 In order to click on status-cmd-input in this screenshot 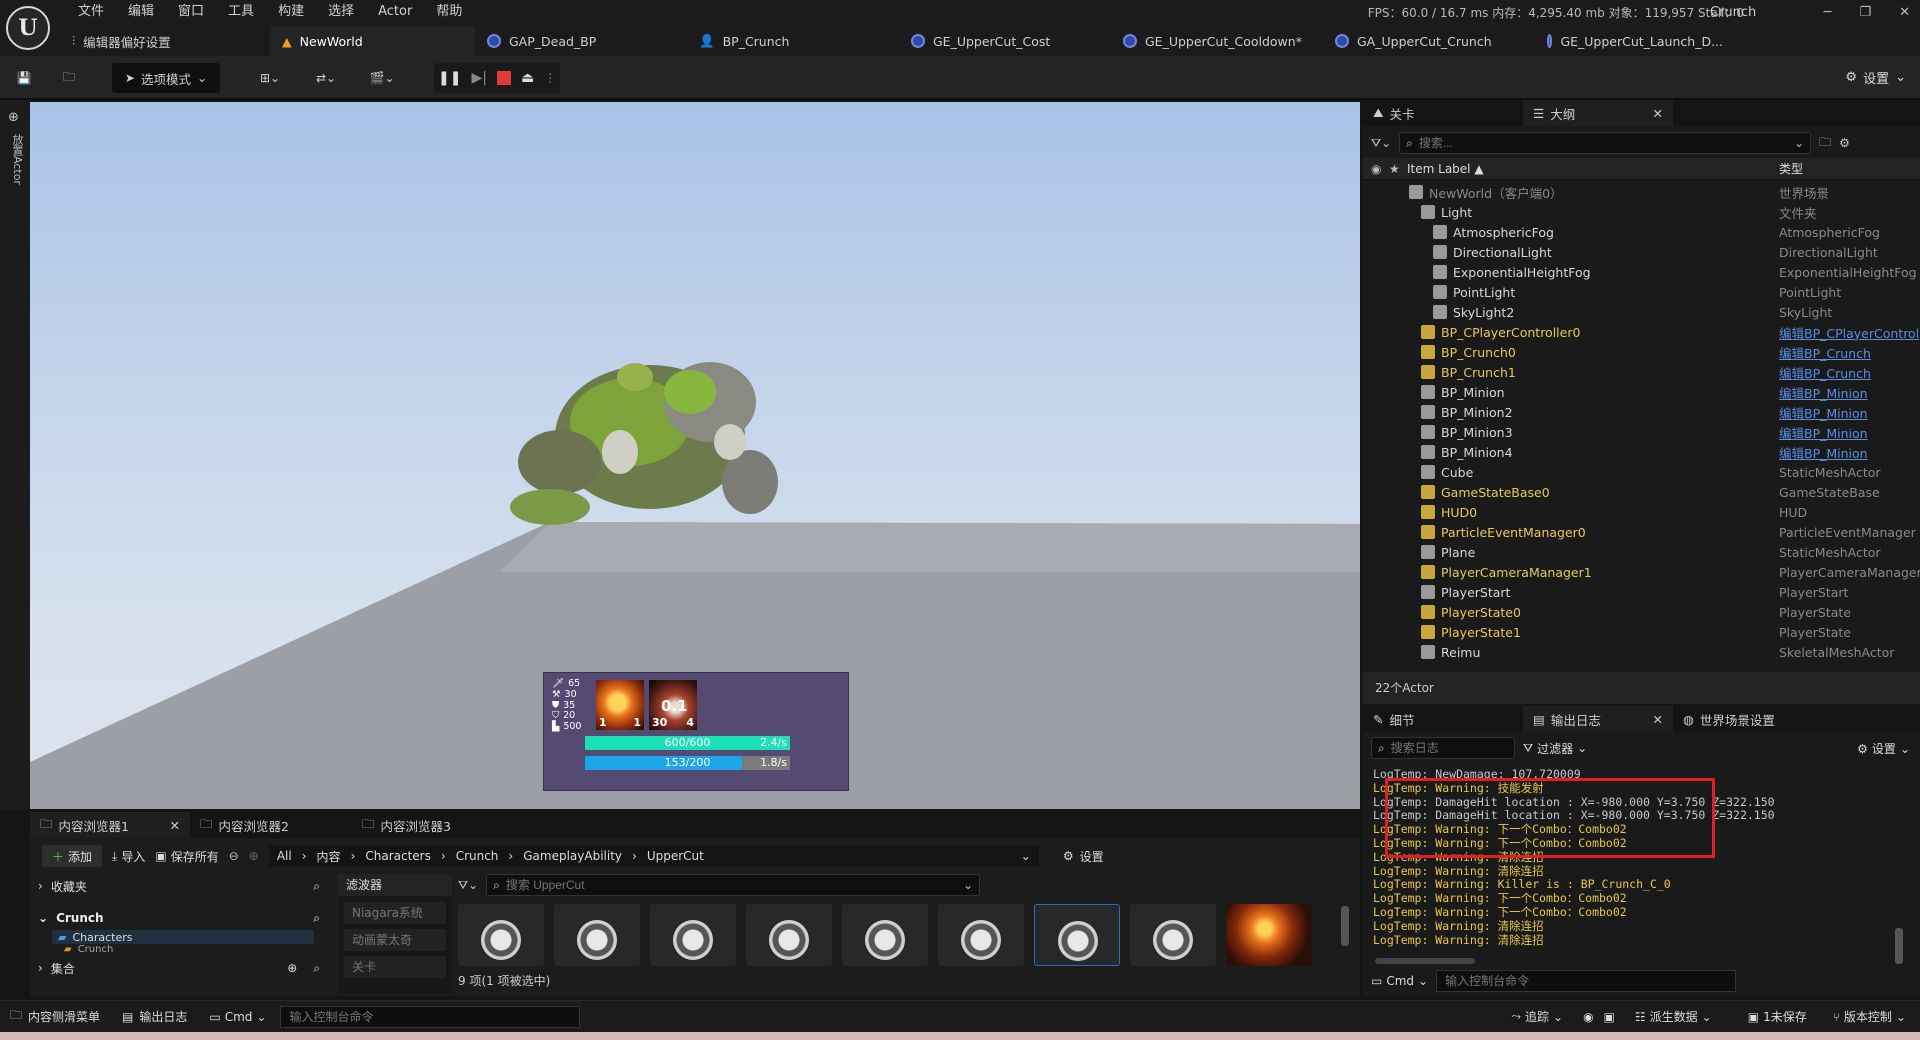, I will do `click(430, 1016)`.